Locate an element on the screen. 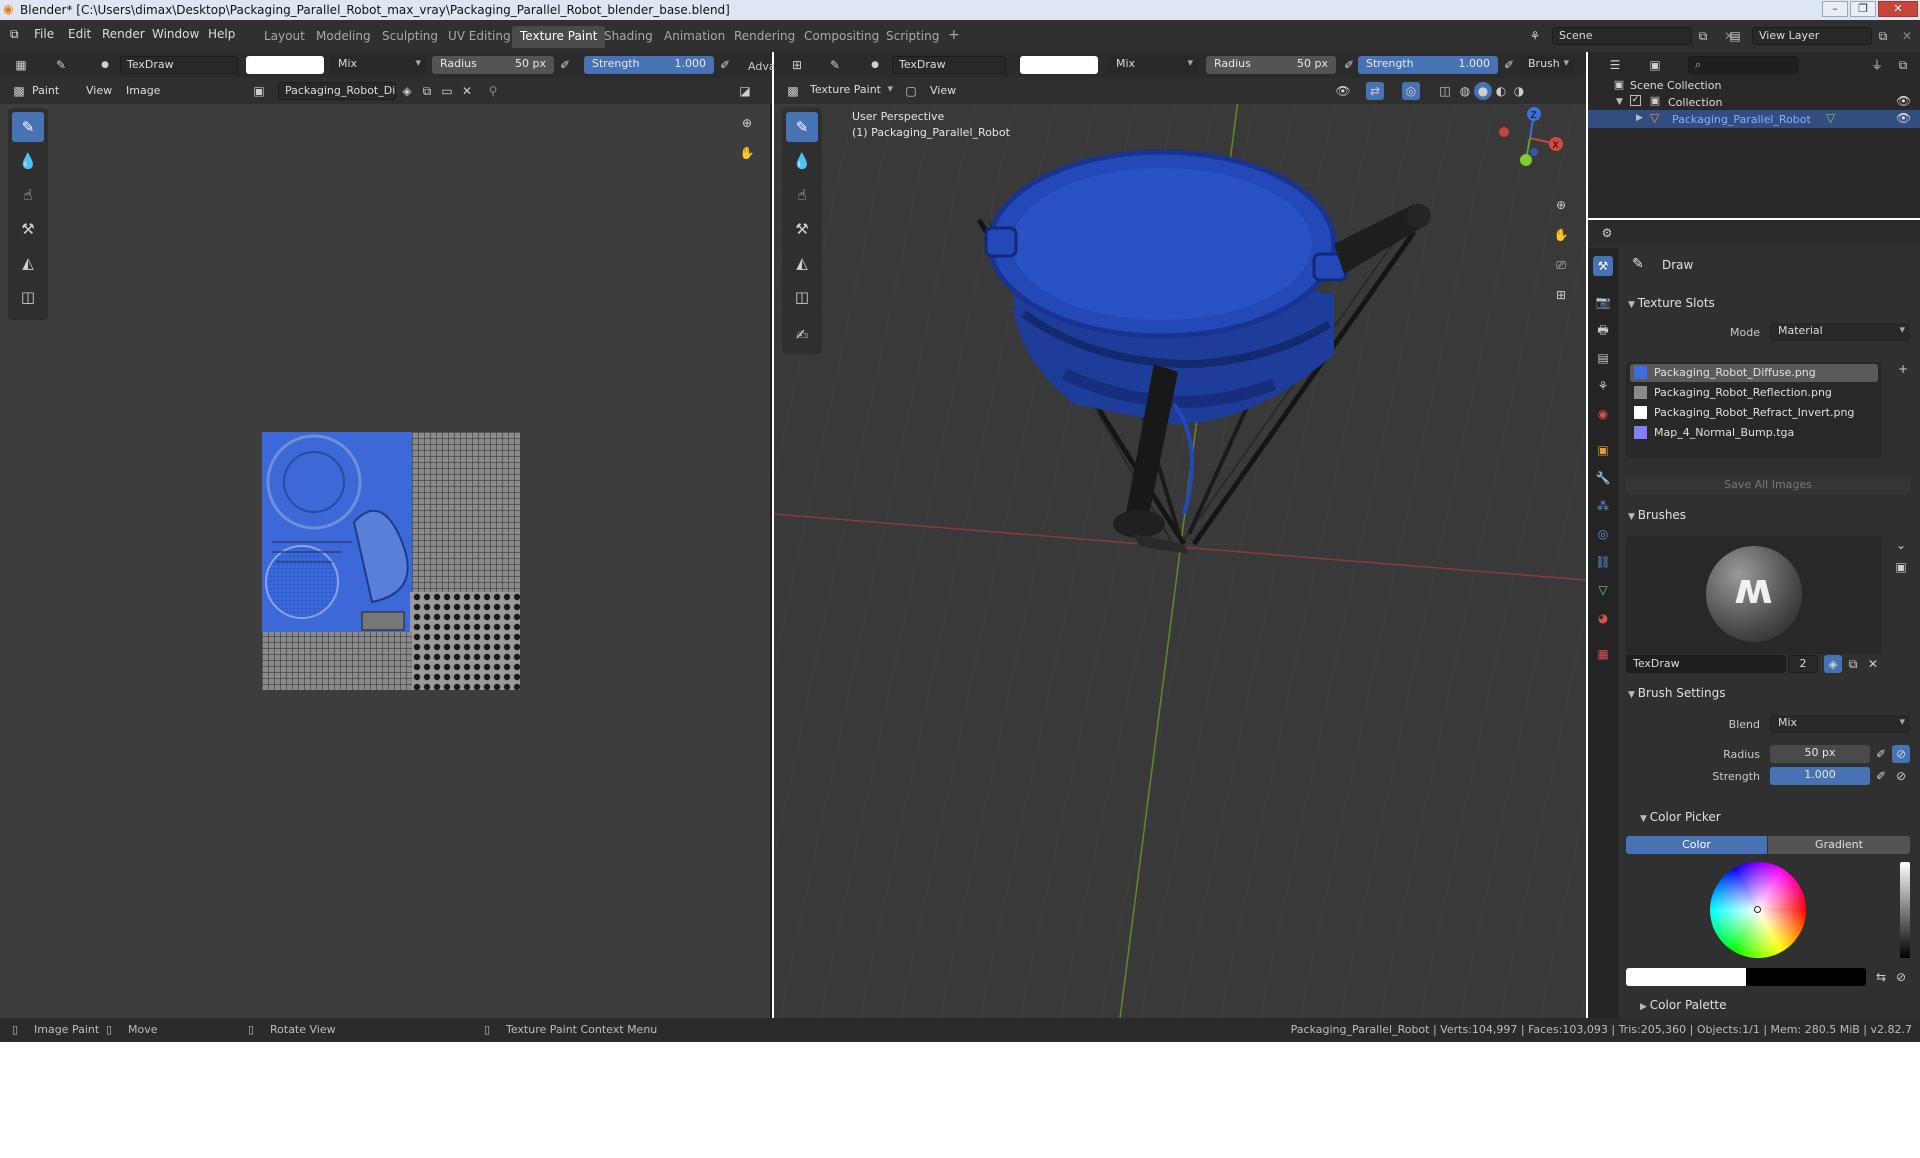 Image resolution: width=1920 pixels, height=1158 pixels. collection-checkbox: ✓ is located at coordinates (1635, 100).